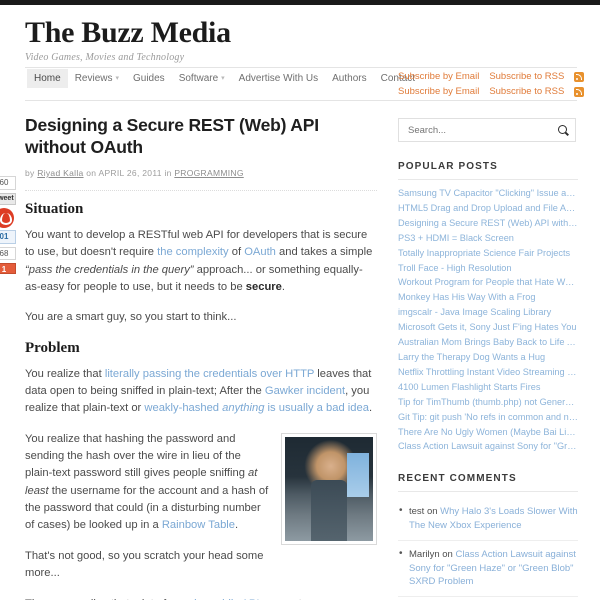  Describe the element at coordinates (8, 269) in the screenshot. I see `pinterest-count-box: 1` at that location.